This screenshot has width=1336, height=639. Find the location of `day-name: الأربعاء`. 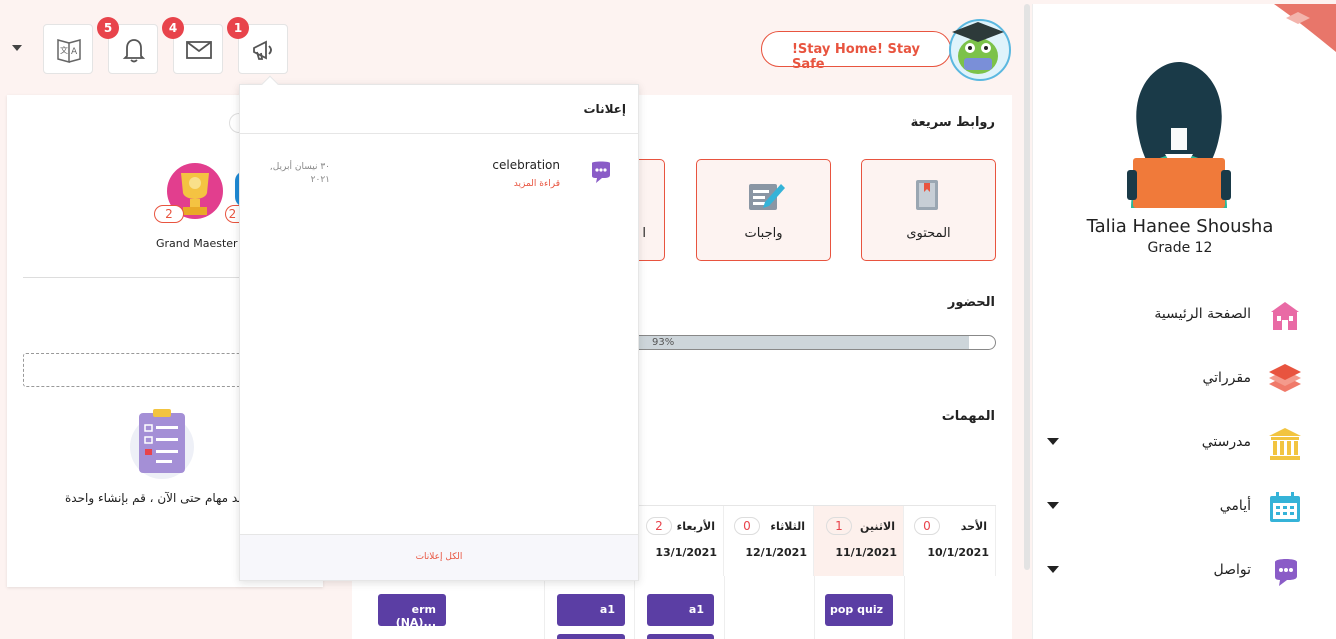

day-name: الأربعاء is located at coordinates (695, 526).